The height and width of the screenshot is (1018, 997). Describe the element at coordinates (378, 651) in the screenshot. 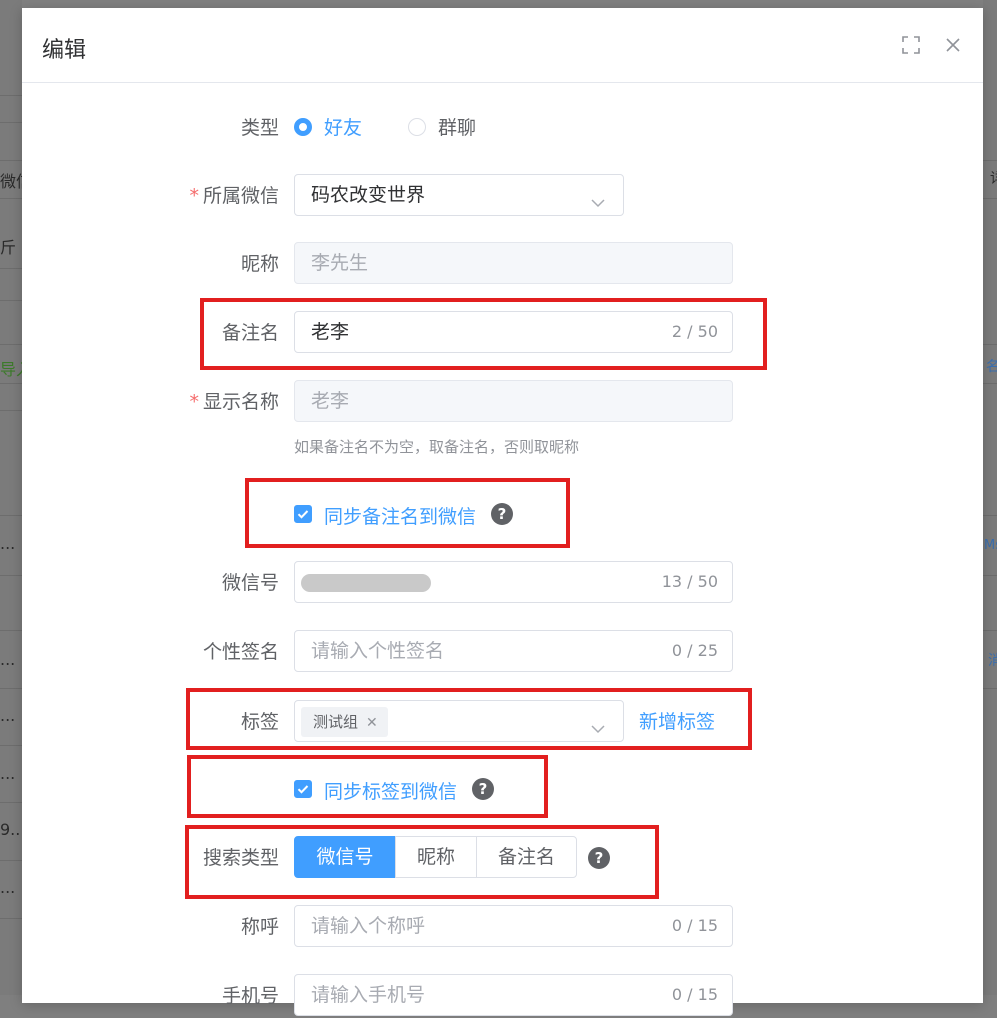

I see `signature-placeholder: 请输入个性签名` at that location.